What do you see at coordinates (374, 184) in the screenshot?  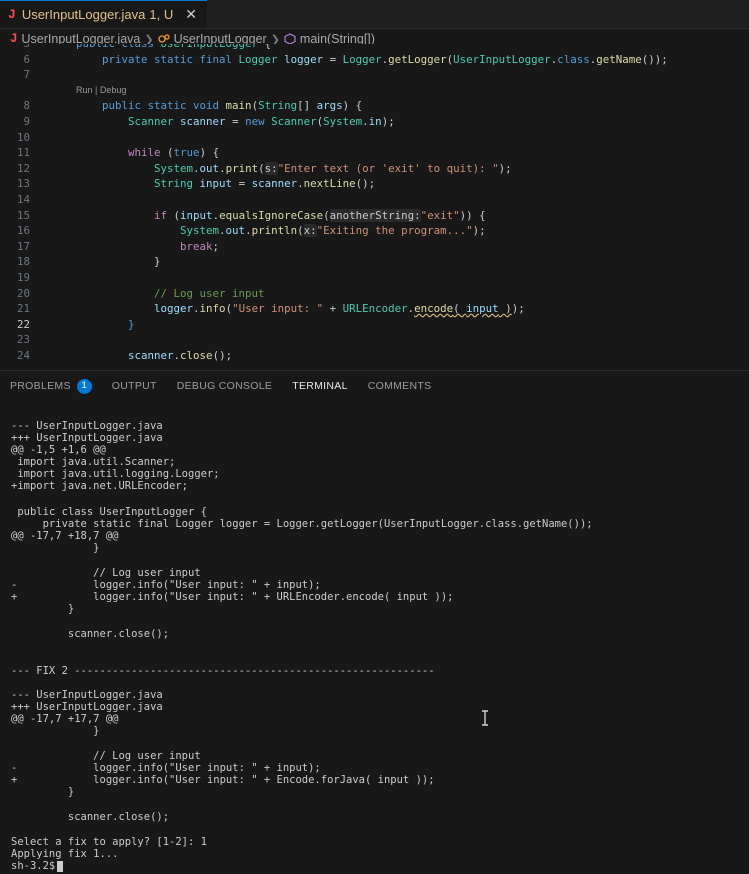 I see `code-line: 13 String input = scanner.nextLine();` at bounding box center [374, 184].